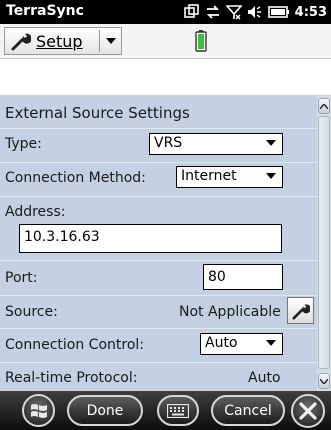 The width and height of the screenshot is (331, 430). What do you see at coordinates (311, 12) in the screenshot?
I see `clock-time: 4:53` at bounding box center [311, 12].